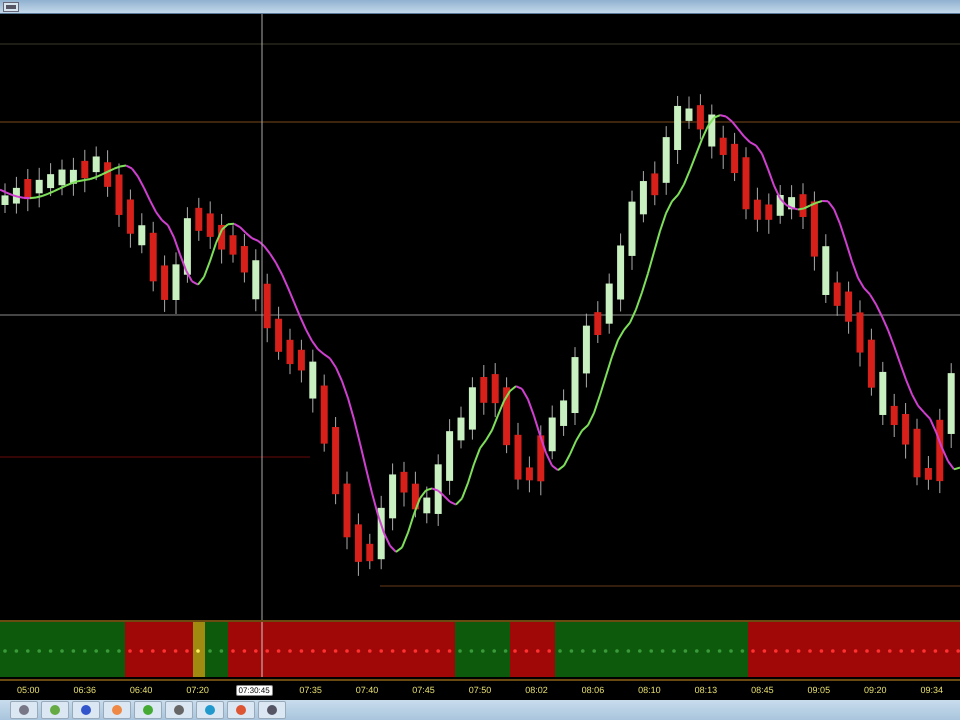 This screenshot has width=960, height=720. Describe the element at coordinates (480, 690) in the screenshot. I see `time-label: 07:50` at that location.